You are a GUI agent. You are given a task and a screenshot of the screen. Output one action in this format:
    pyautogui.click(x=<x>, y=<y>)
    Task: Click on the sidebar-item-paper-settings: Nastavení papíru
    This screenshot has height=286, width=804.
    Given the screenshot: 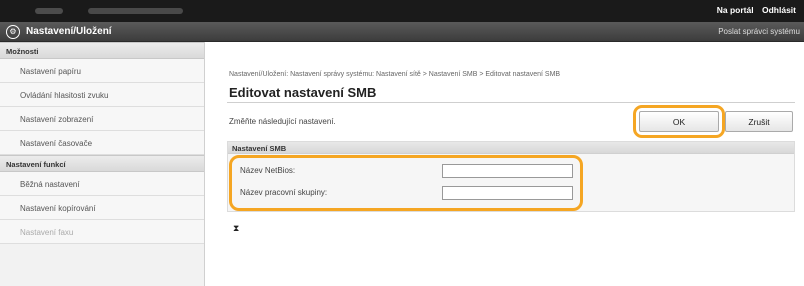 What is the action you would take?
    pyautogui.click(x=102, y=71)
    